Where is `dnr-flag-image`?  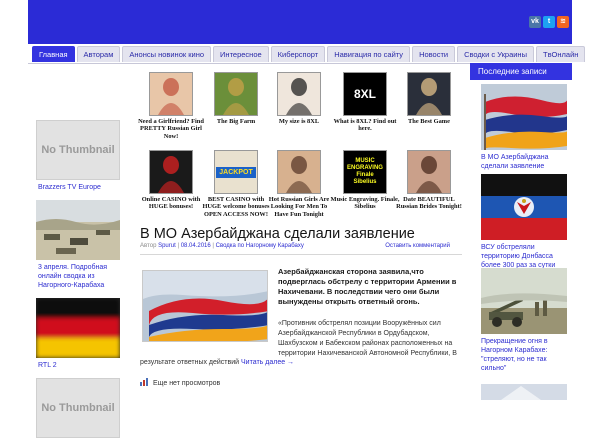 dnr-flag-image is located at coordinates (524, 207).